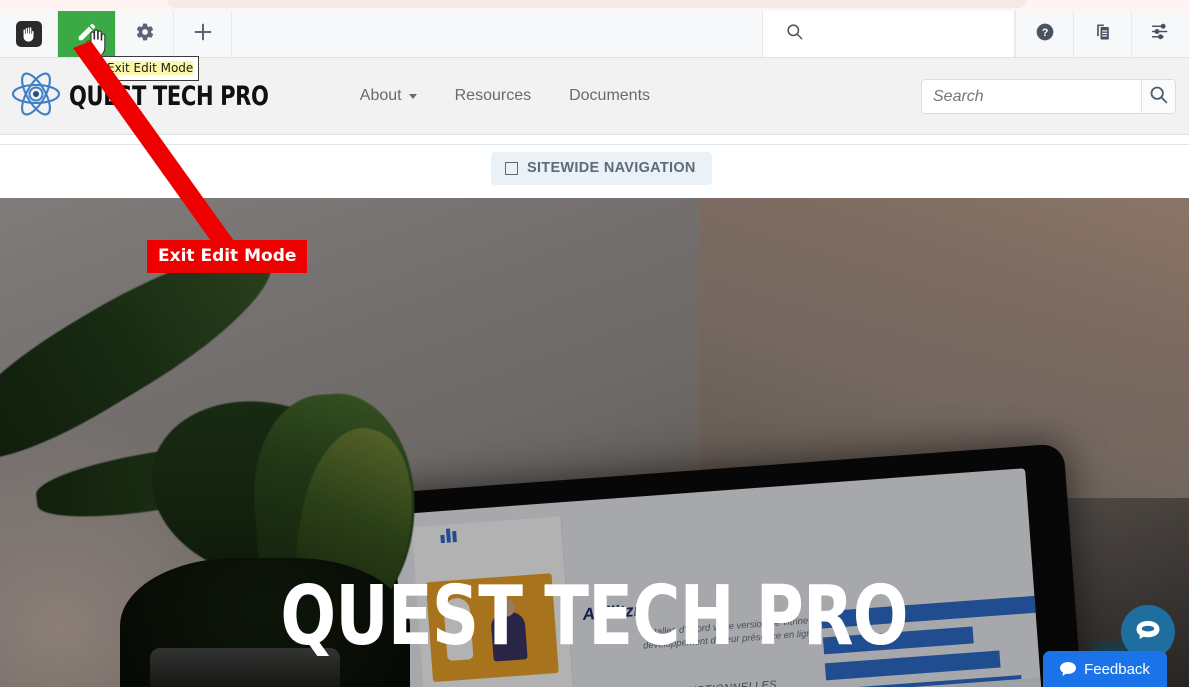 This screenshot has height=687, width=1189. I want to click on toolbar-right-group: ?, so click(1102, 34).